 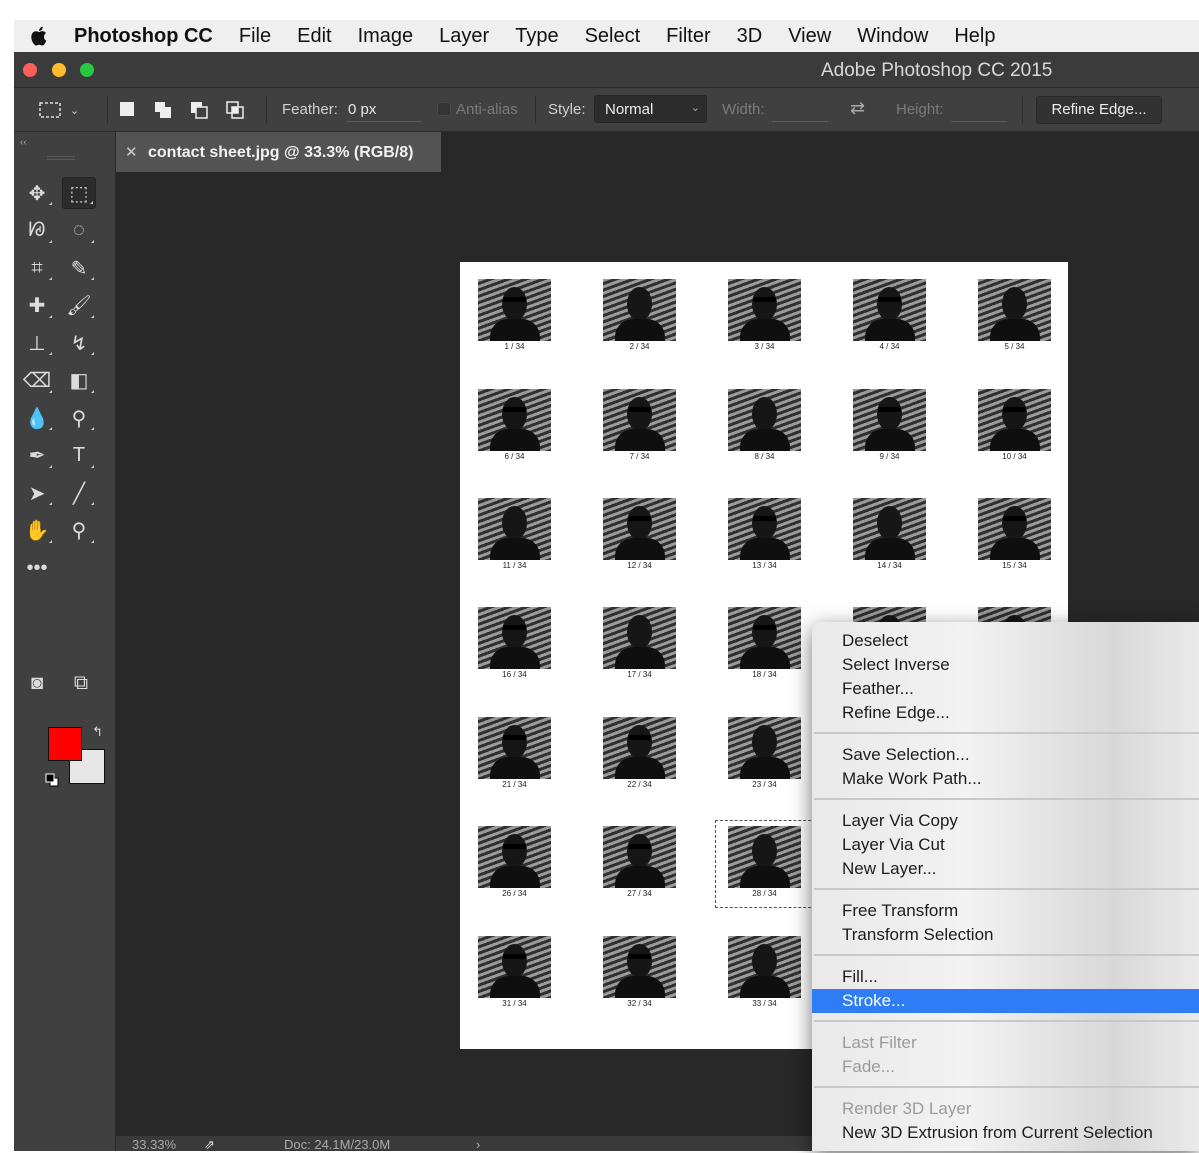 What do you see at coordinates (144, 36) in the screenshot?
I see `app-menu: Photoshop CC` at bounding box center [144, 36].